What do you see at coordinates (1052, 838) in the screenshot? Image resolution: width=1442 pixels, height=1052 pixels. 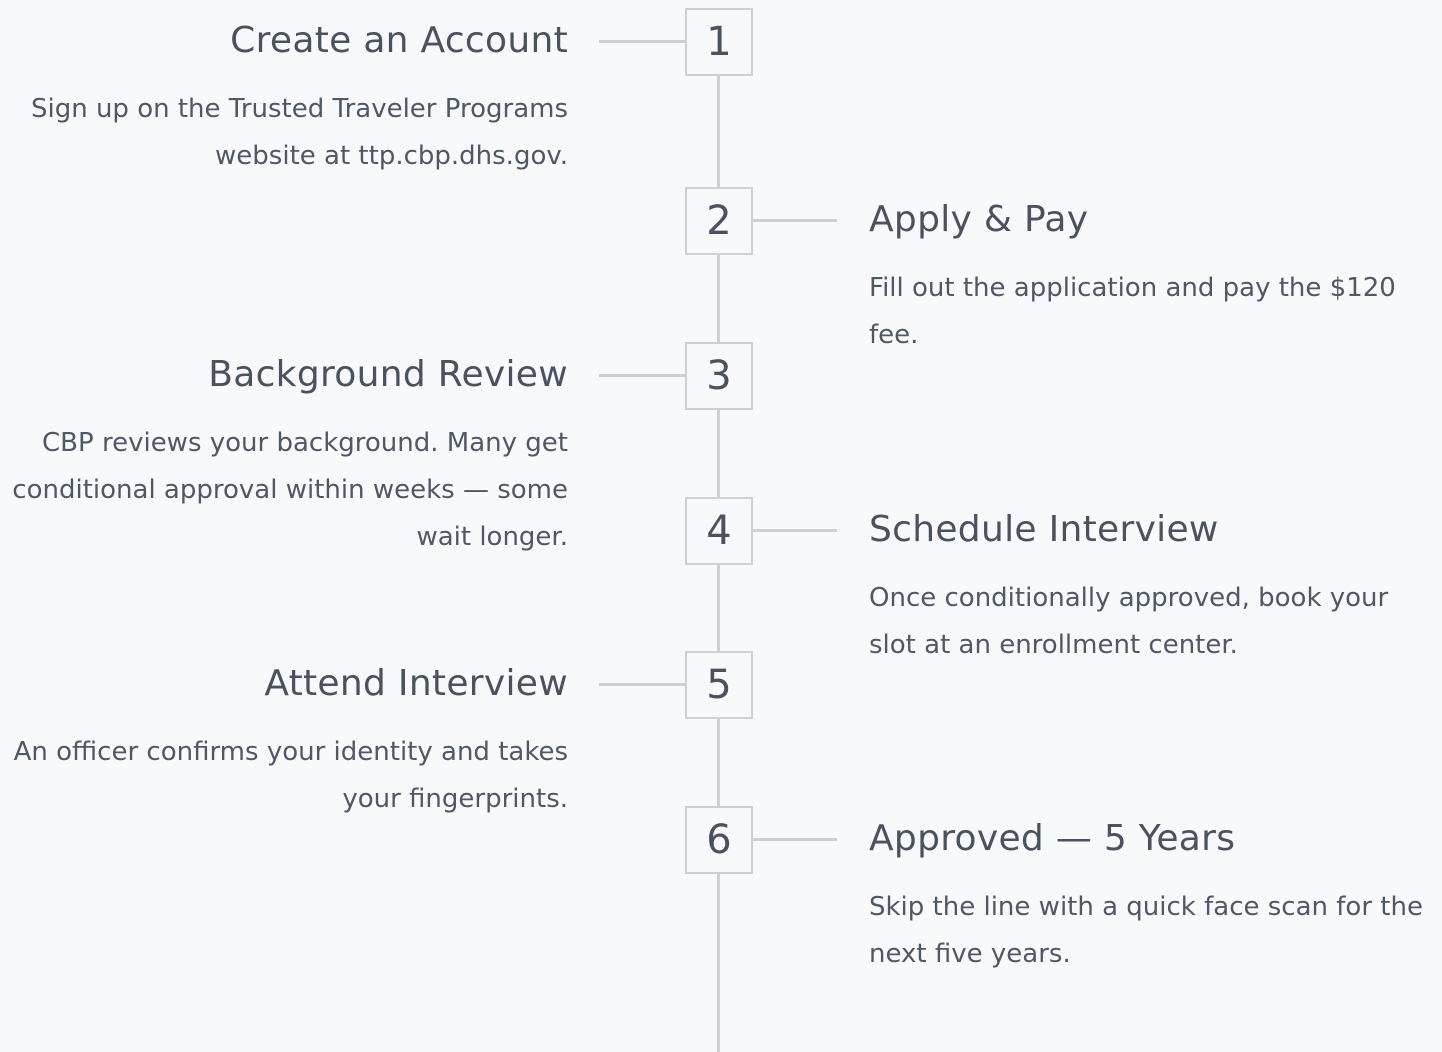 I see `step-title: Approved — 5 Years` at bounding box center [1052, 838].